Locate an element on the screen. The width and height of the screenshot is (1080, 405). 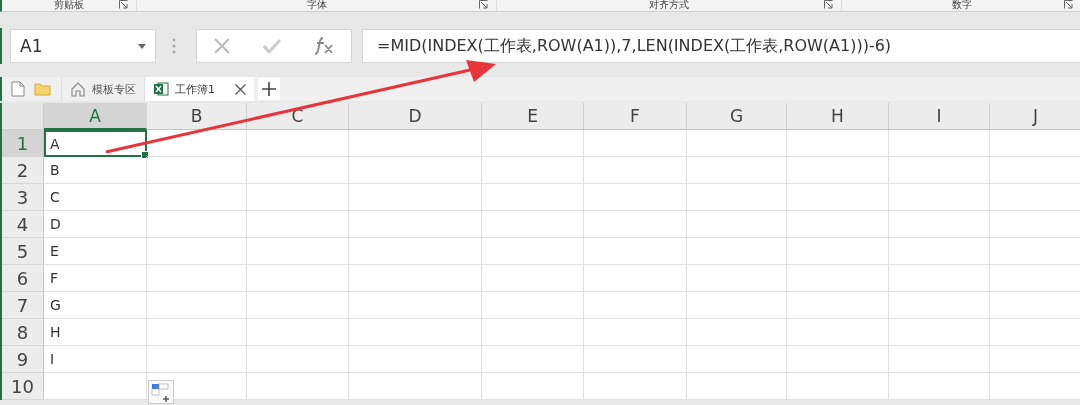
column-header: A is located at coordinates (95, 116).